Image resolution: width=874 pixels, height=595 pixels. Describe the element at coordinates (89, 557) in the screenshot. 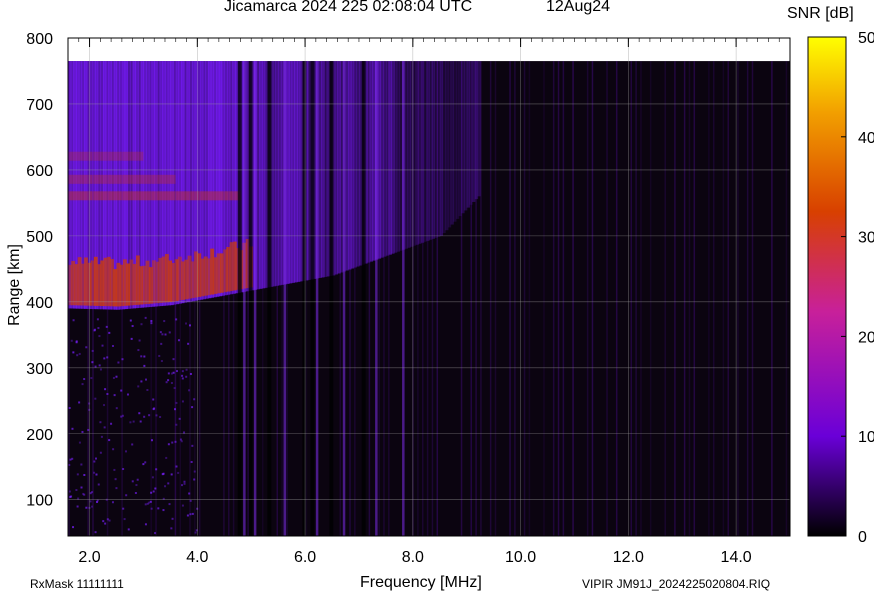

I see `x-tick-label: 2.0` at that location.